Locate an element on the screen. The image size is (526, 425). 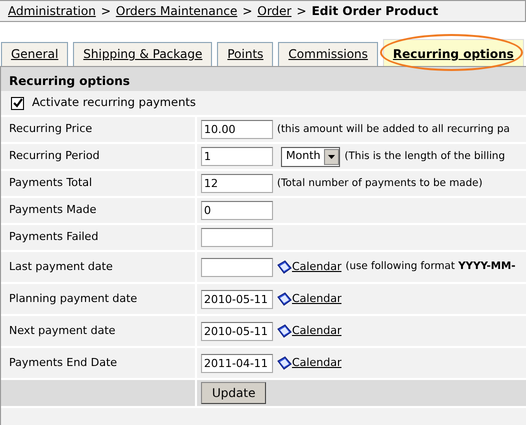
field-label: Payments Made is located at coordinates (99, 210).